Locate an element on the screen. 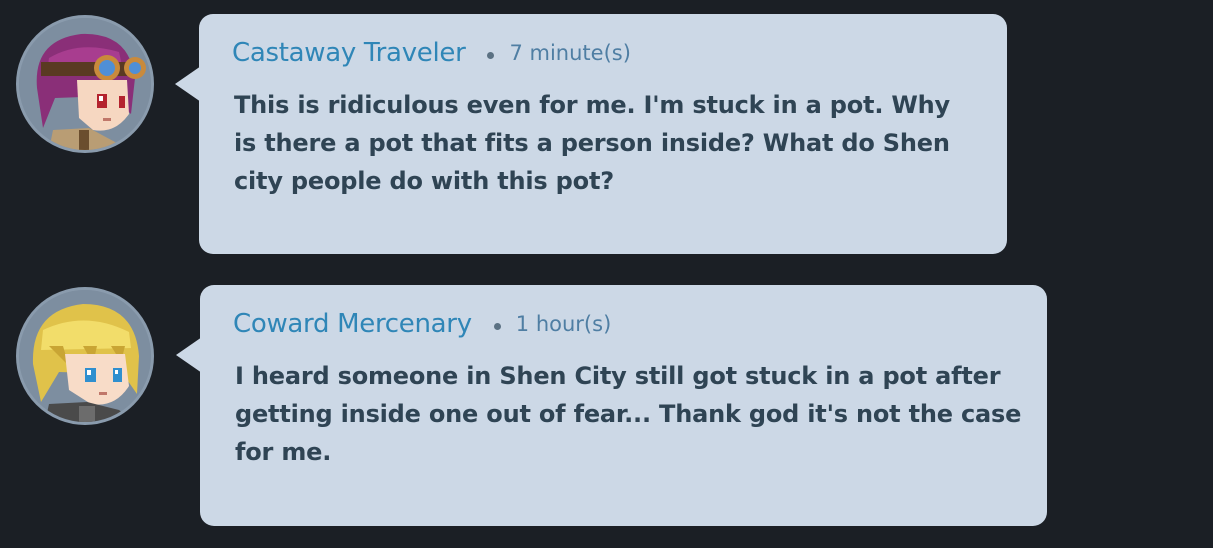 The width and height of the screenshot is (1213, 548). timestamp: 7 minute(s) is located at coordinates (570, 53).